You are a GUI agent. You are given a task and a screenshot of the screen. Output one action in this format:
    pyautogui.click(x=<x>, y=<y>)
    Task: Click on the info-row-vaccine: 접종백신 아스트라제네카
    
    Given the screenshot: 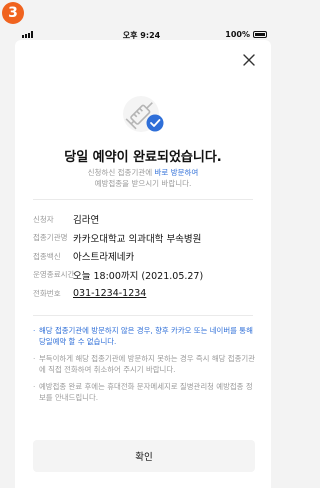 What is the action you would take?
    pyautogui.click(x=143, y=256)
    